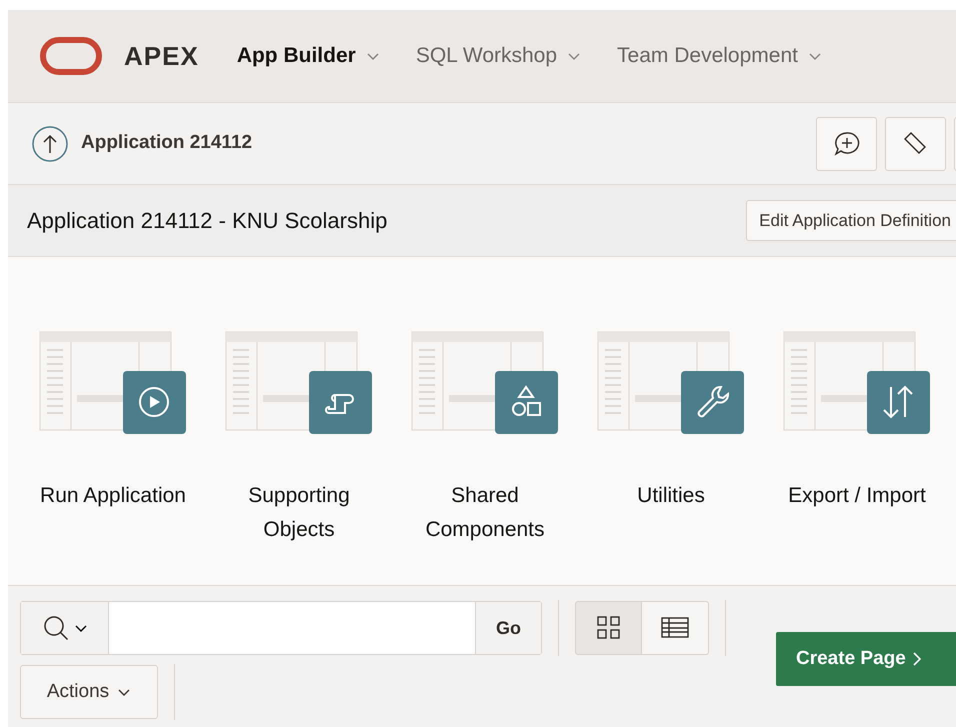 This screenshot has height=727, width=956. I want to click on breadcrumb-title: Application 214112, so click(166, 143).